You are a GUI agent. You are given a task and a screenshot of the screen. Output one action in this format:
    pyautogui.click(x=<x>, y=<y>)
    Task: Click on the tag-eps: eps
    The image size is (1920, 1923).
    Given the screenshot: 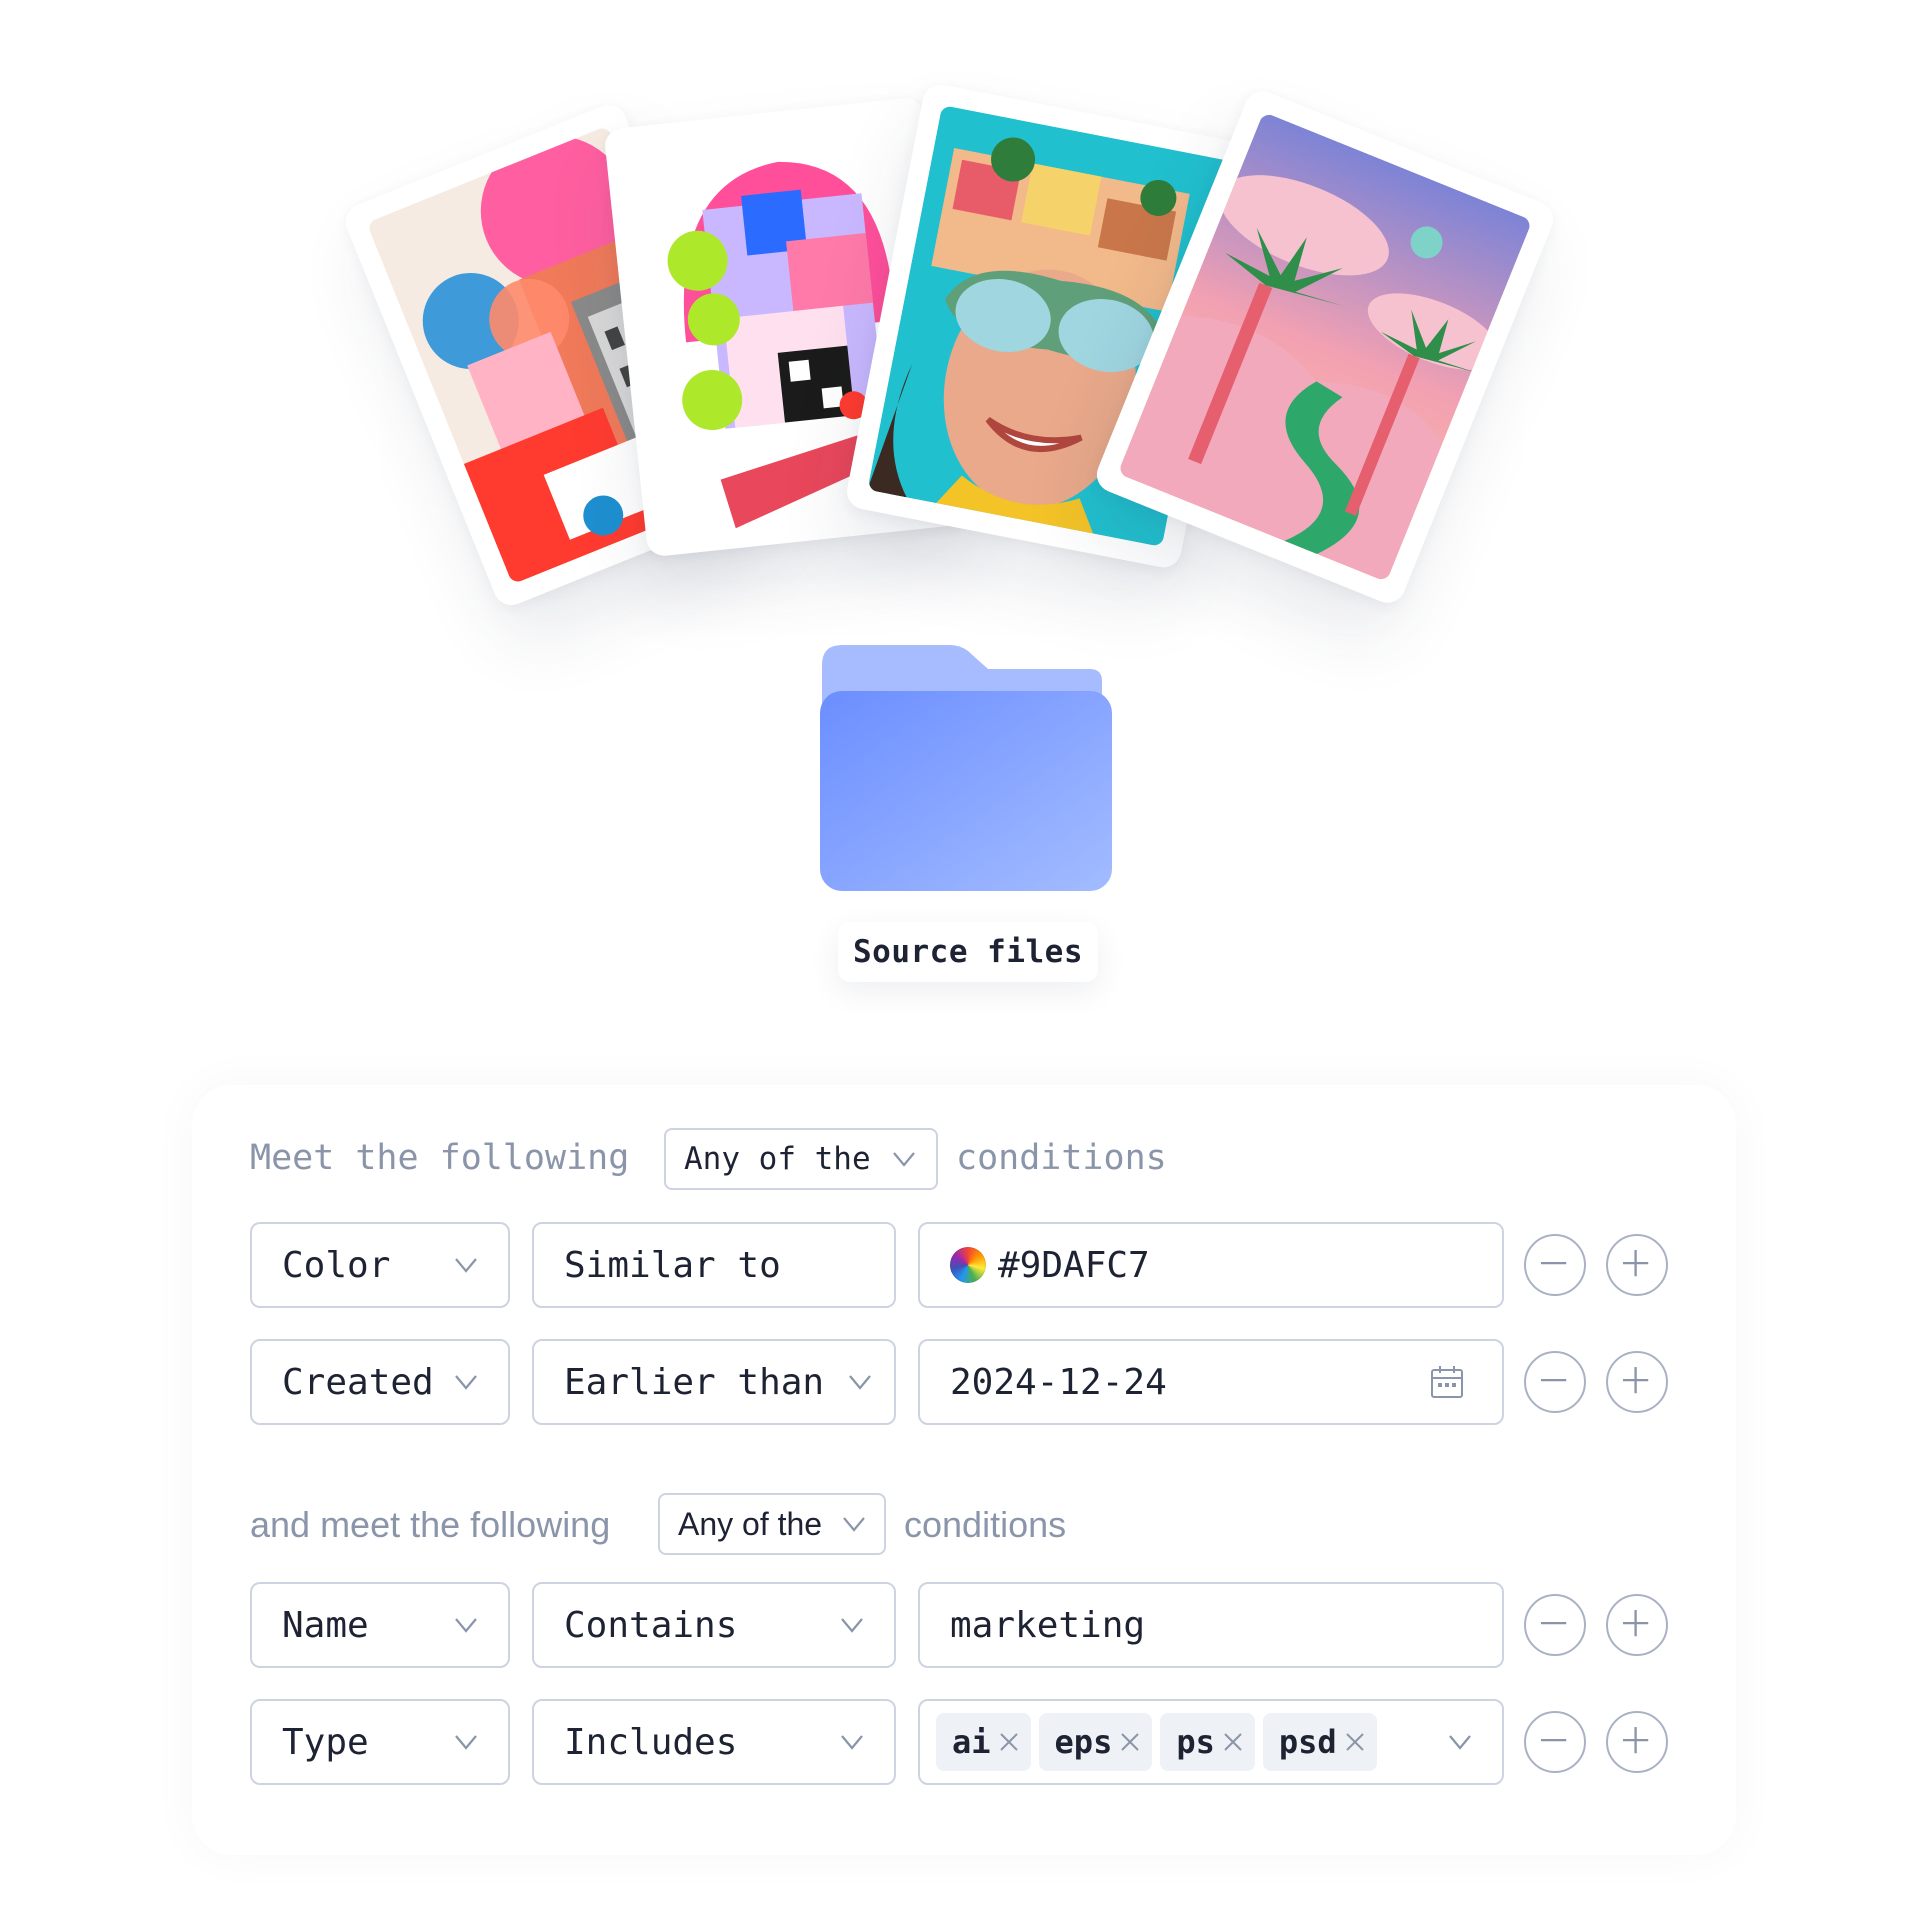 What is the action you would take?
    pyautogui.click(x=1095, y=1742)
    